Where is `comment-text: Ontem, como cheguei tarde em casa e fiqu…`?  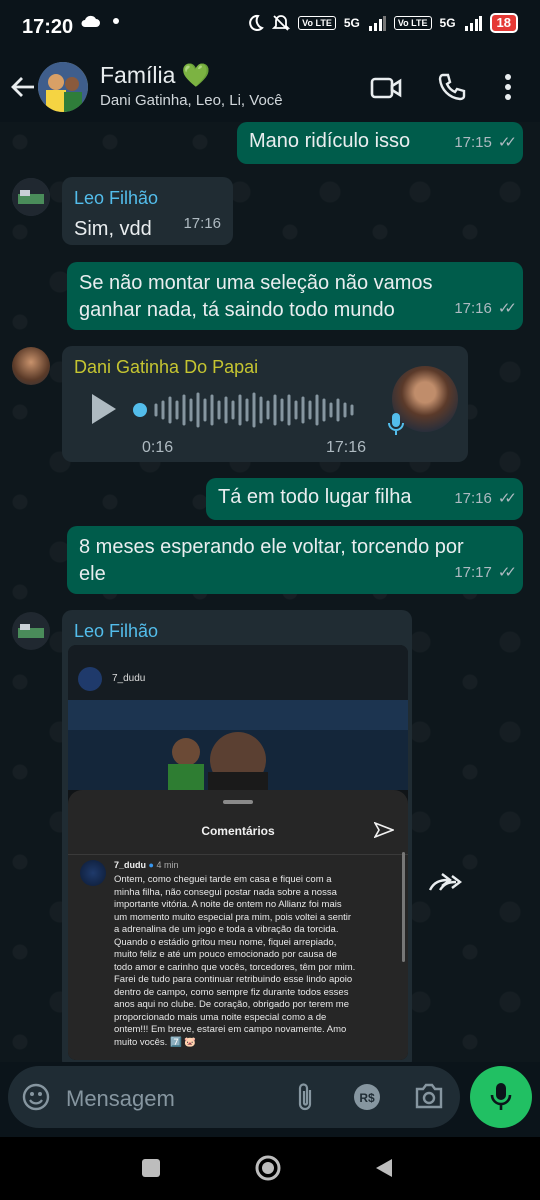 comment-text: Ontem, como cheguei tarde em casa e fiqu… is located at coordinates (255, 961).